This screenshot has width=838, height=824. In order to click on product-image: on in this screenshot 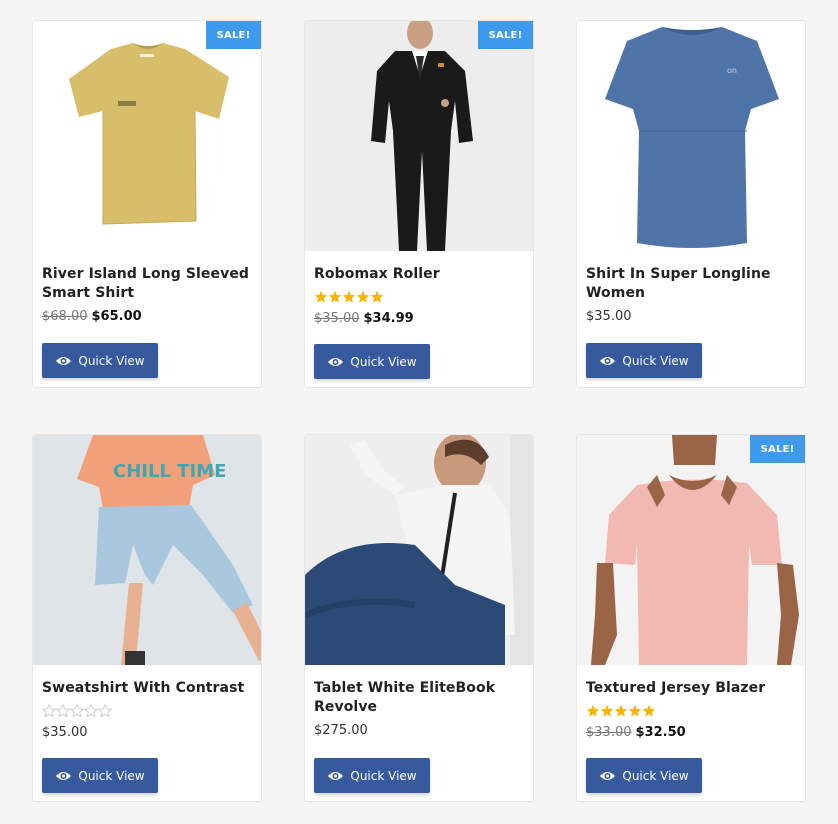, I will do `click(691, 136)`.